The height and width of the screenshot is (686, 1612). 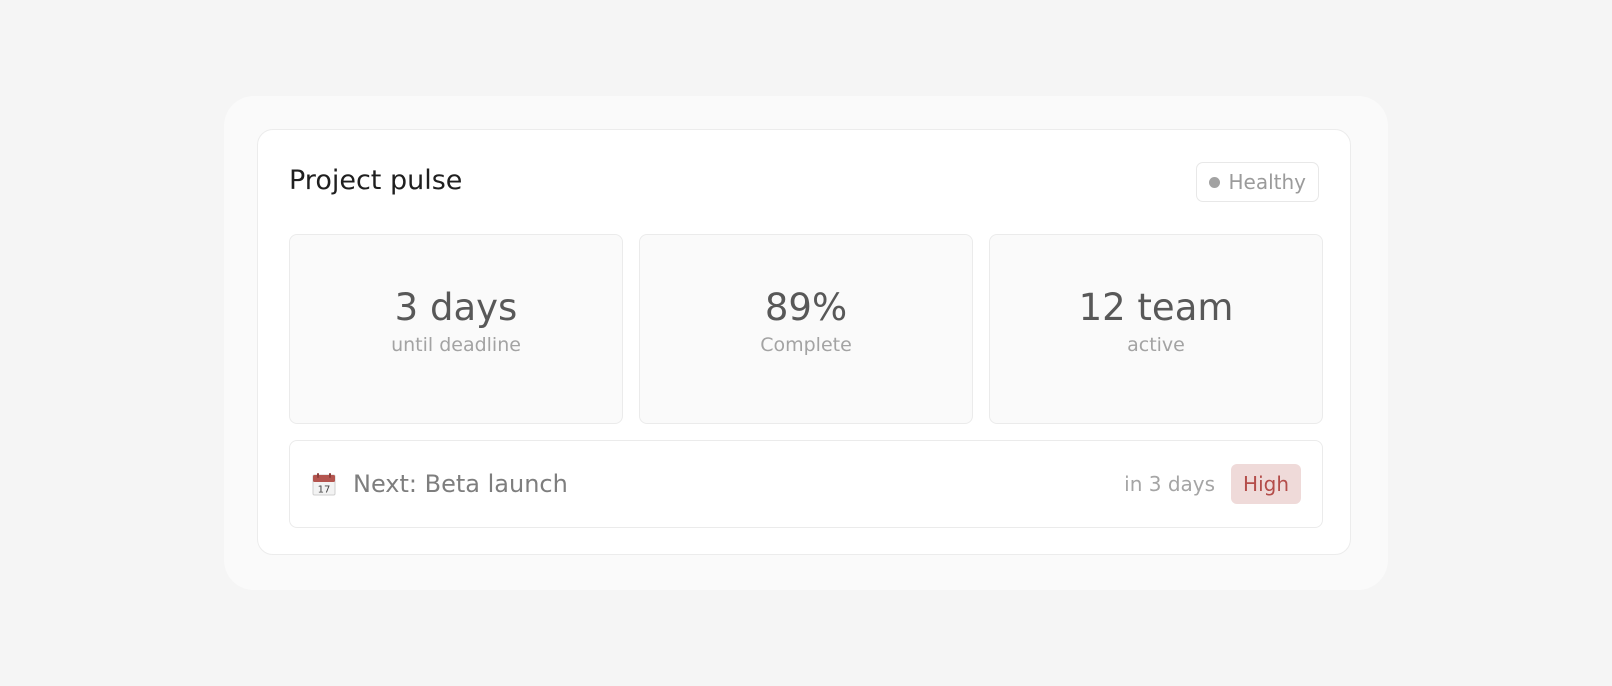 I want to click on next-milestone-label: Next: Beta launch, so click(x=460, y=484).